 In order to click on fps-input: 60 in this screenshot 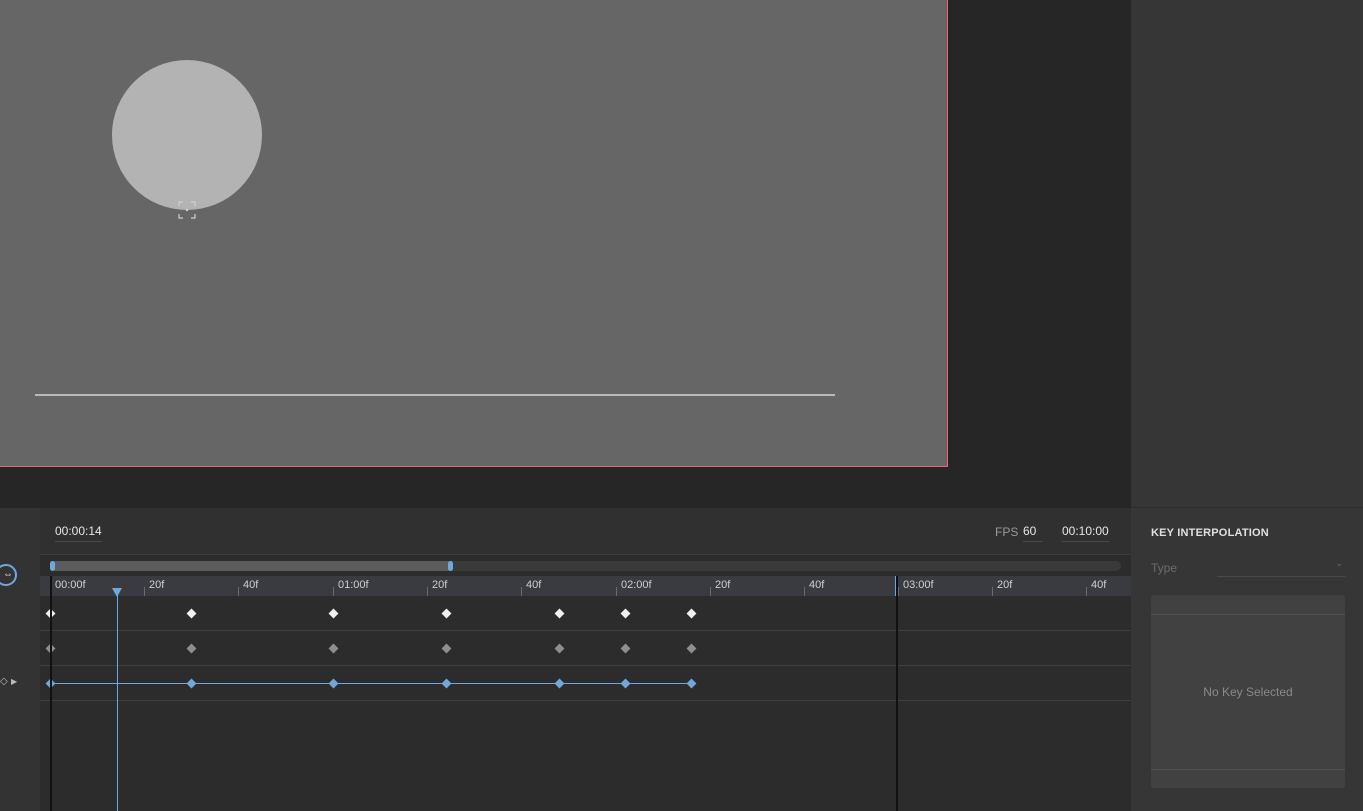, I will do `click(1033, 533)`.